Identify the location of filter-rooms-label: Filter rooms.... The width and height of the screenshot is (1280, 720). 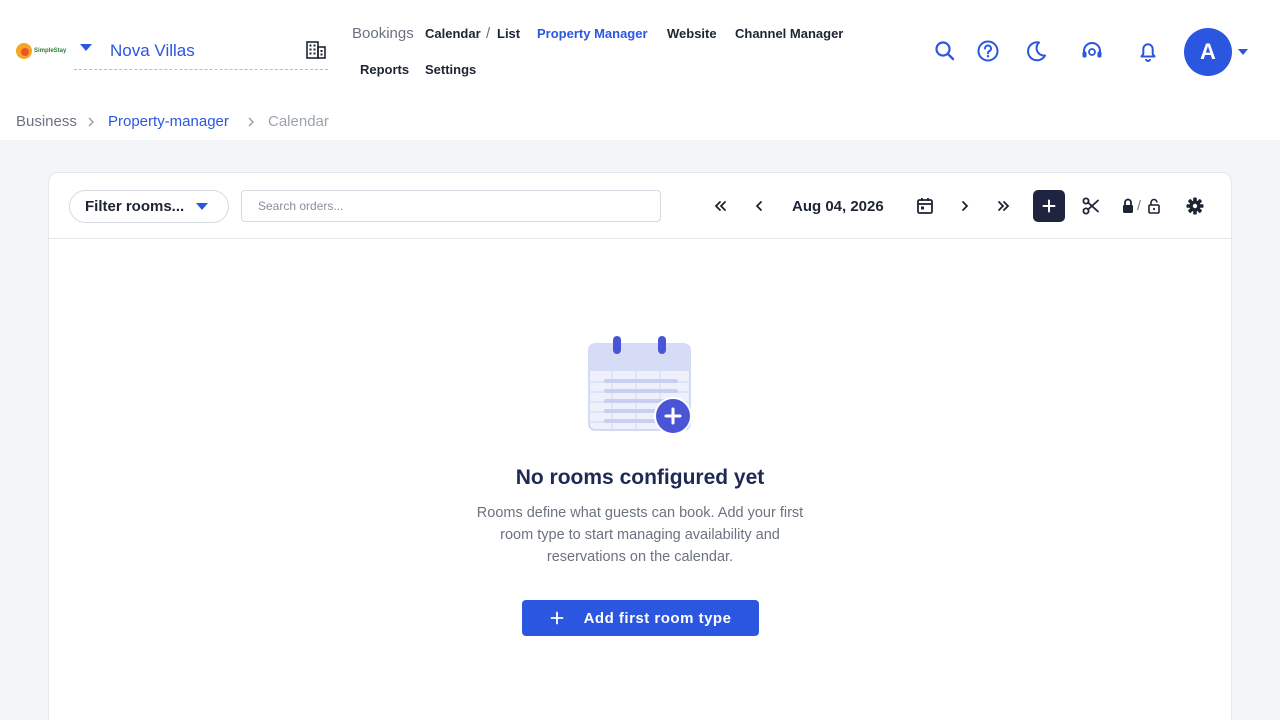
(135, 206).